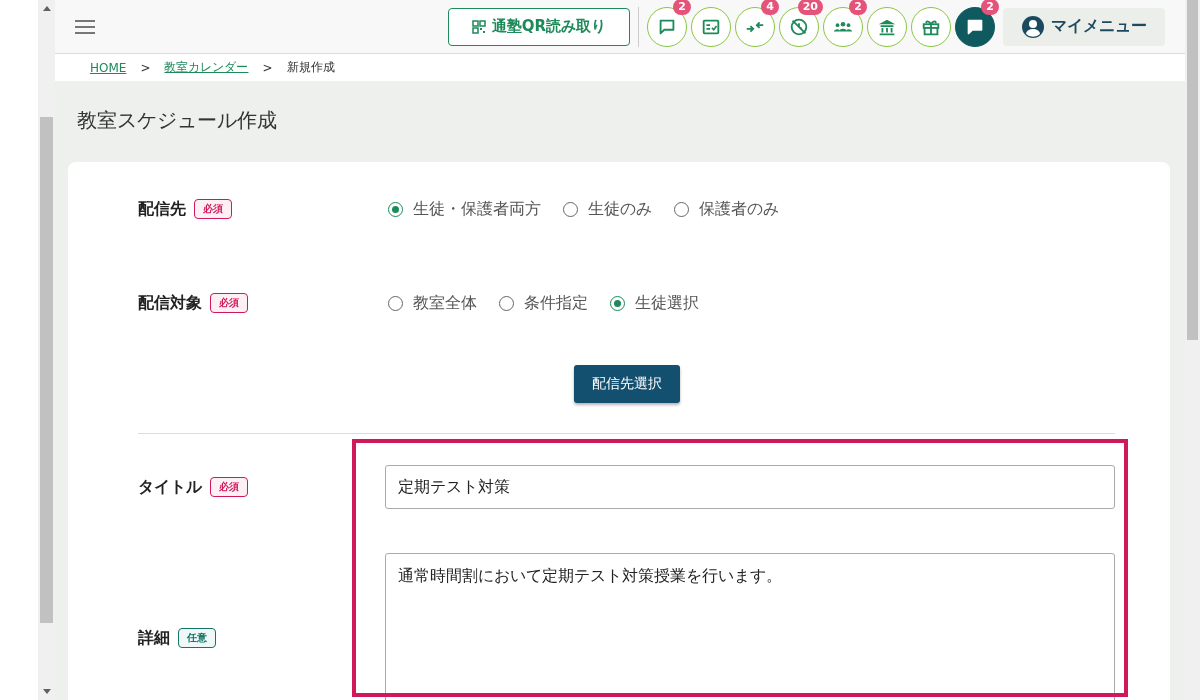 The height and width of the screenshot is (700, 1200). What do you see at coordinates (464, 209) in the screenshot?
I see `radio-option: 生徒・保護者両方` at bounding box center [464, 209].